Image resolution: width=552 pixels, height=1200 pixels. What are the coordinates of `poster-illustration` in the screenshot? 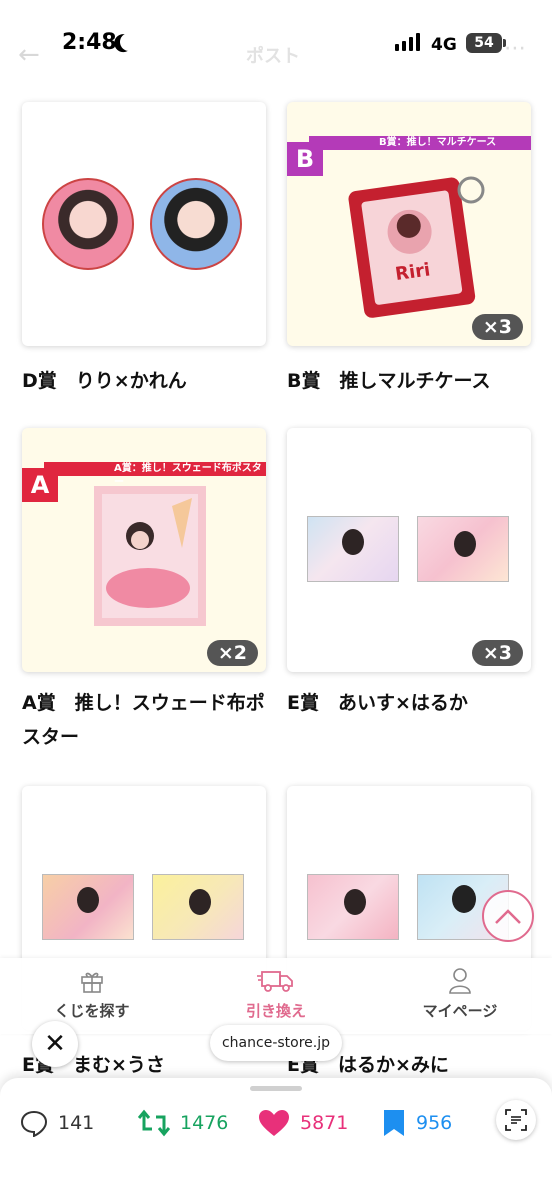 It's located at (150, 556).